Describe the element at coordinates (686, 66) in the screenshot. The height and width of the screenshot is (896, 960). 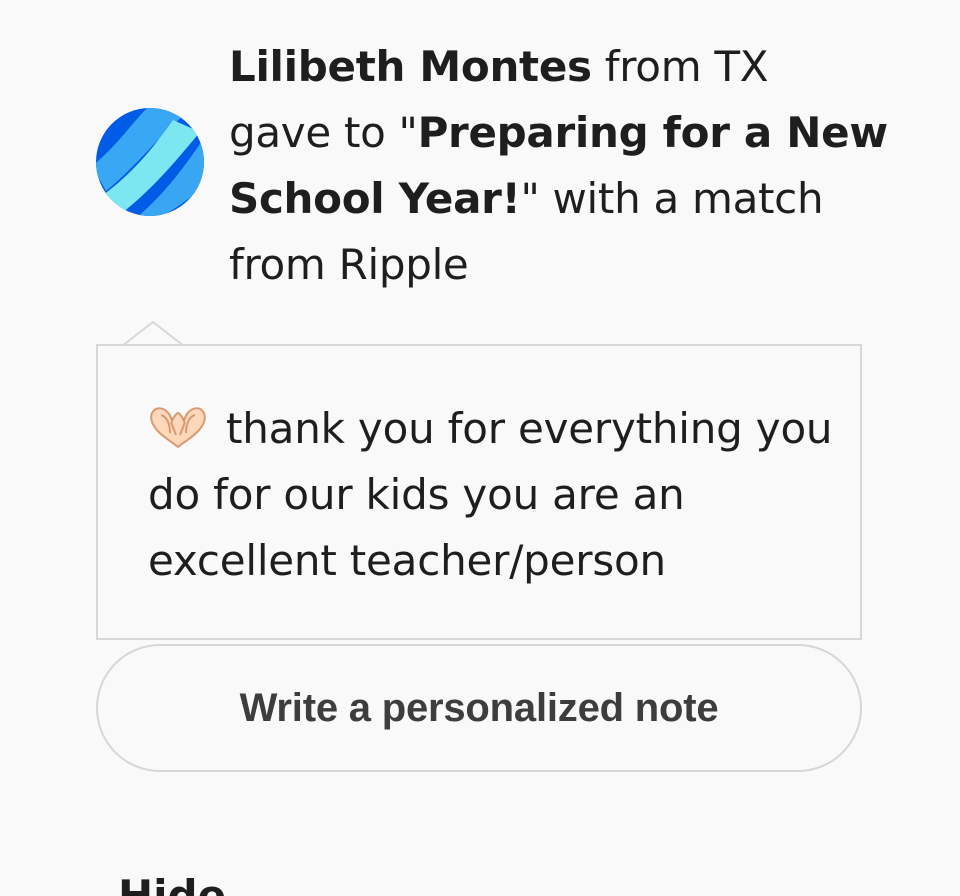
I see `donor-location: from TX` at that location.